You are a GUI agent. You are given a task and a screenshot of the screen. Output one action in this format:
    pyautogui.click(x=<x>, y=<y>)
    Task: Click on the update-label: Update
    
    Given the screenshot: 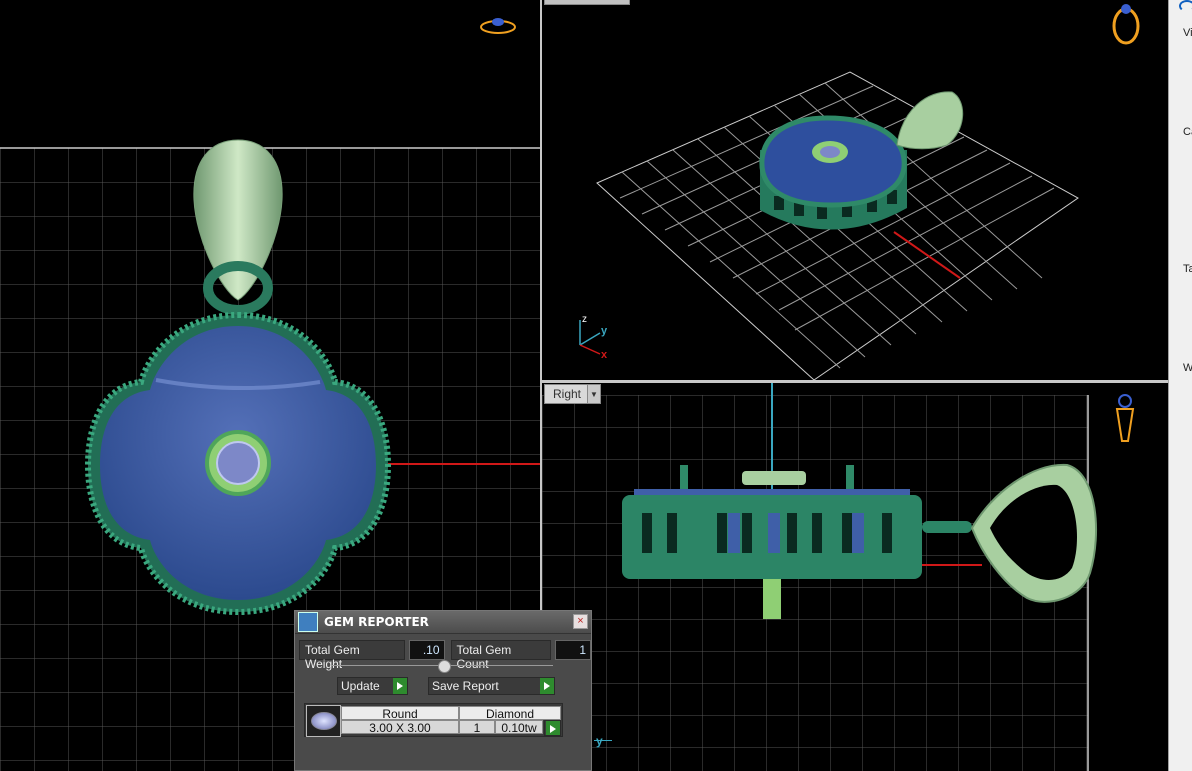 What is the action you would take?
    pyautogui.click(x=360, y=686)
    